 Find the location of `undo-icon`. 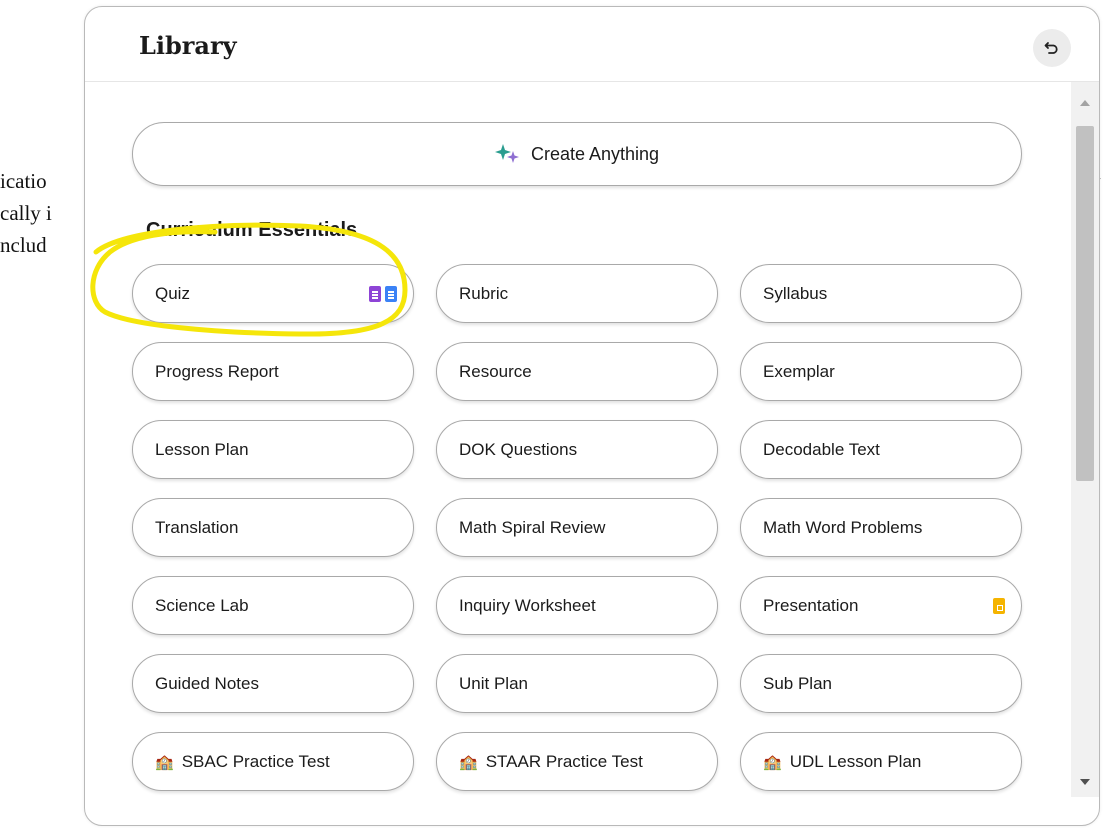

undo-icon is located at coordinates (1051, 48).